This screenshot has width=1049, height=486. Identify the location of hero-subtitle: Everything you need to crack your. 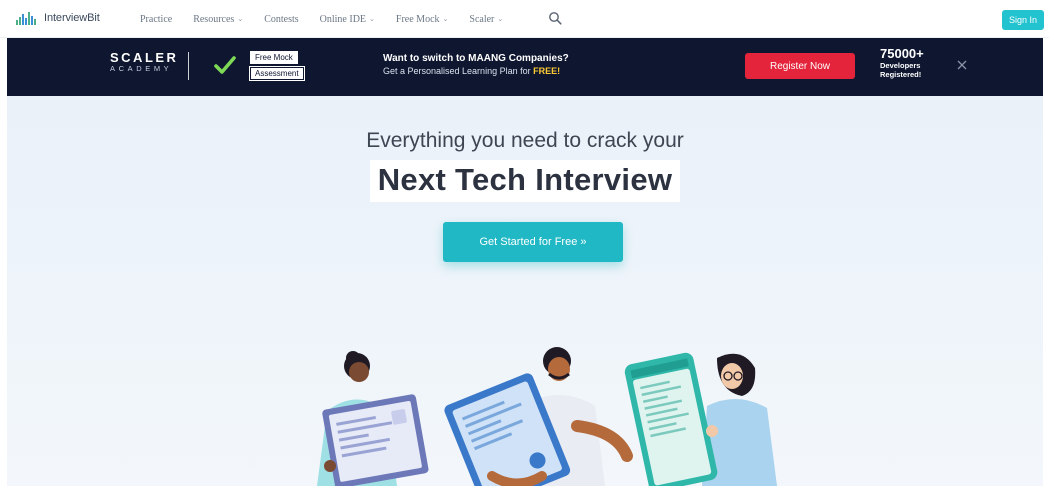
(525, 140).